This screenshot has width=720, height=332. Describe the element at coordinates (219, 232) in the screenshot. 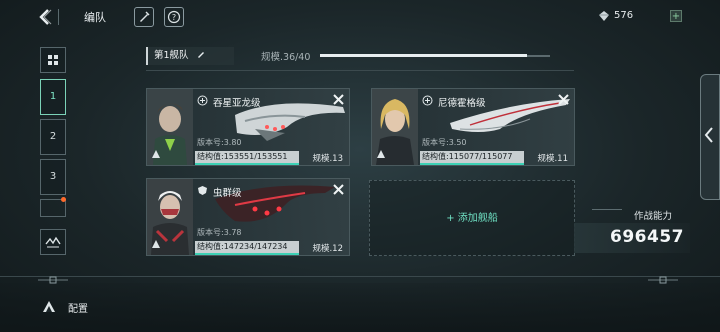

I see `ship-version: 版本号:3.78` at that location.